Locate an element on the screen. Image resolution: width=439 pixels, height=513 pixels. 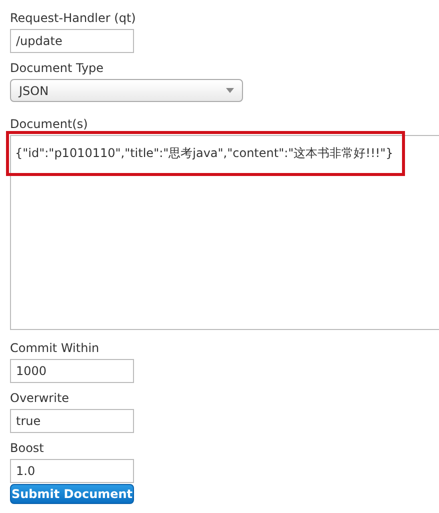
field-label: Request-Handler (qt) is located at coordinates (73, 18).